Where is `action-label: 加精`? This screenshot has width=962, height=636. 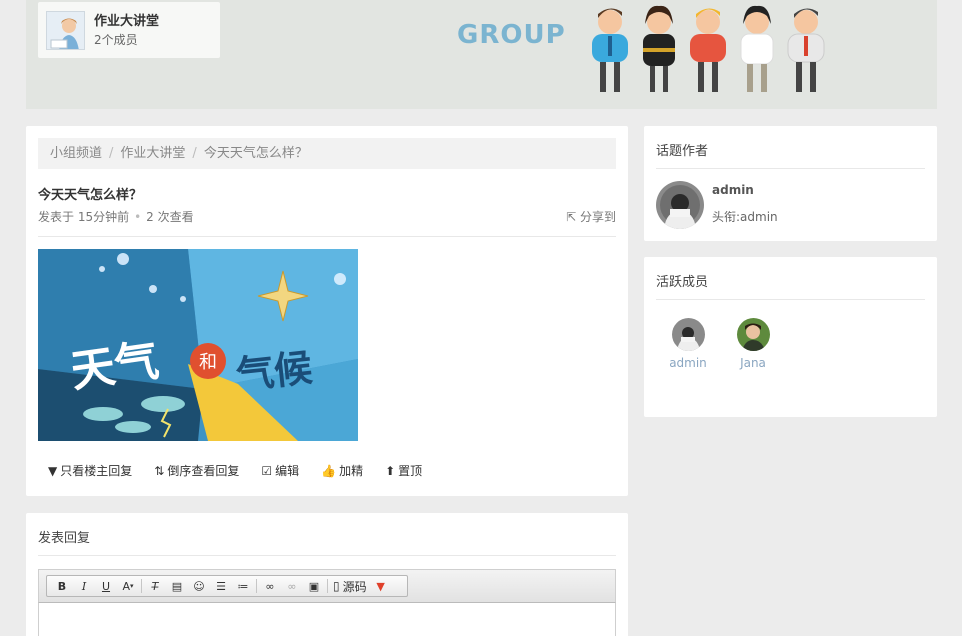
action-label: 加精 is located at coordinates (351, 471).